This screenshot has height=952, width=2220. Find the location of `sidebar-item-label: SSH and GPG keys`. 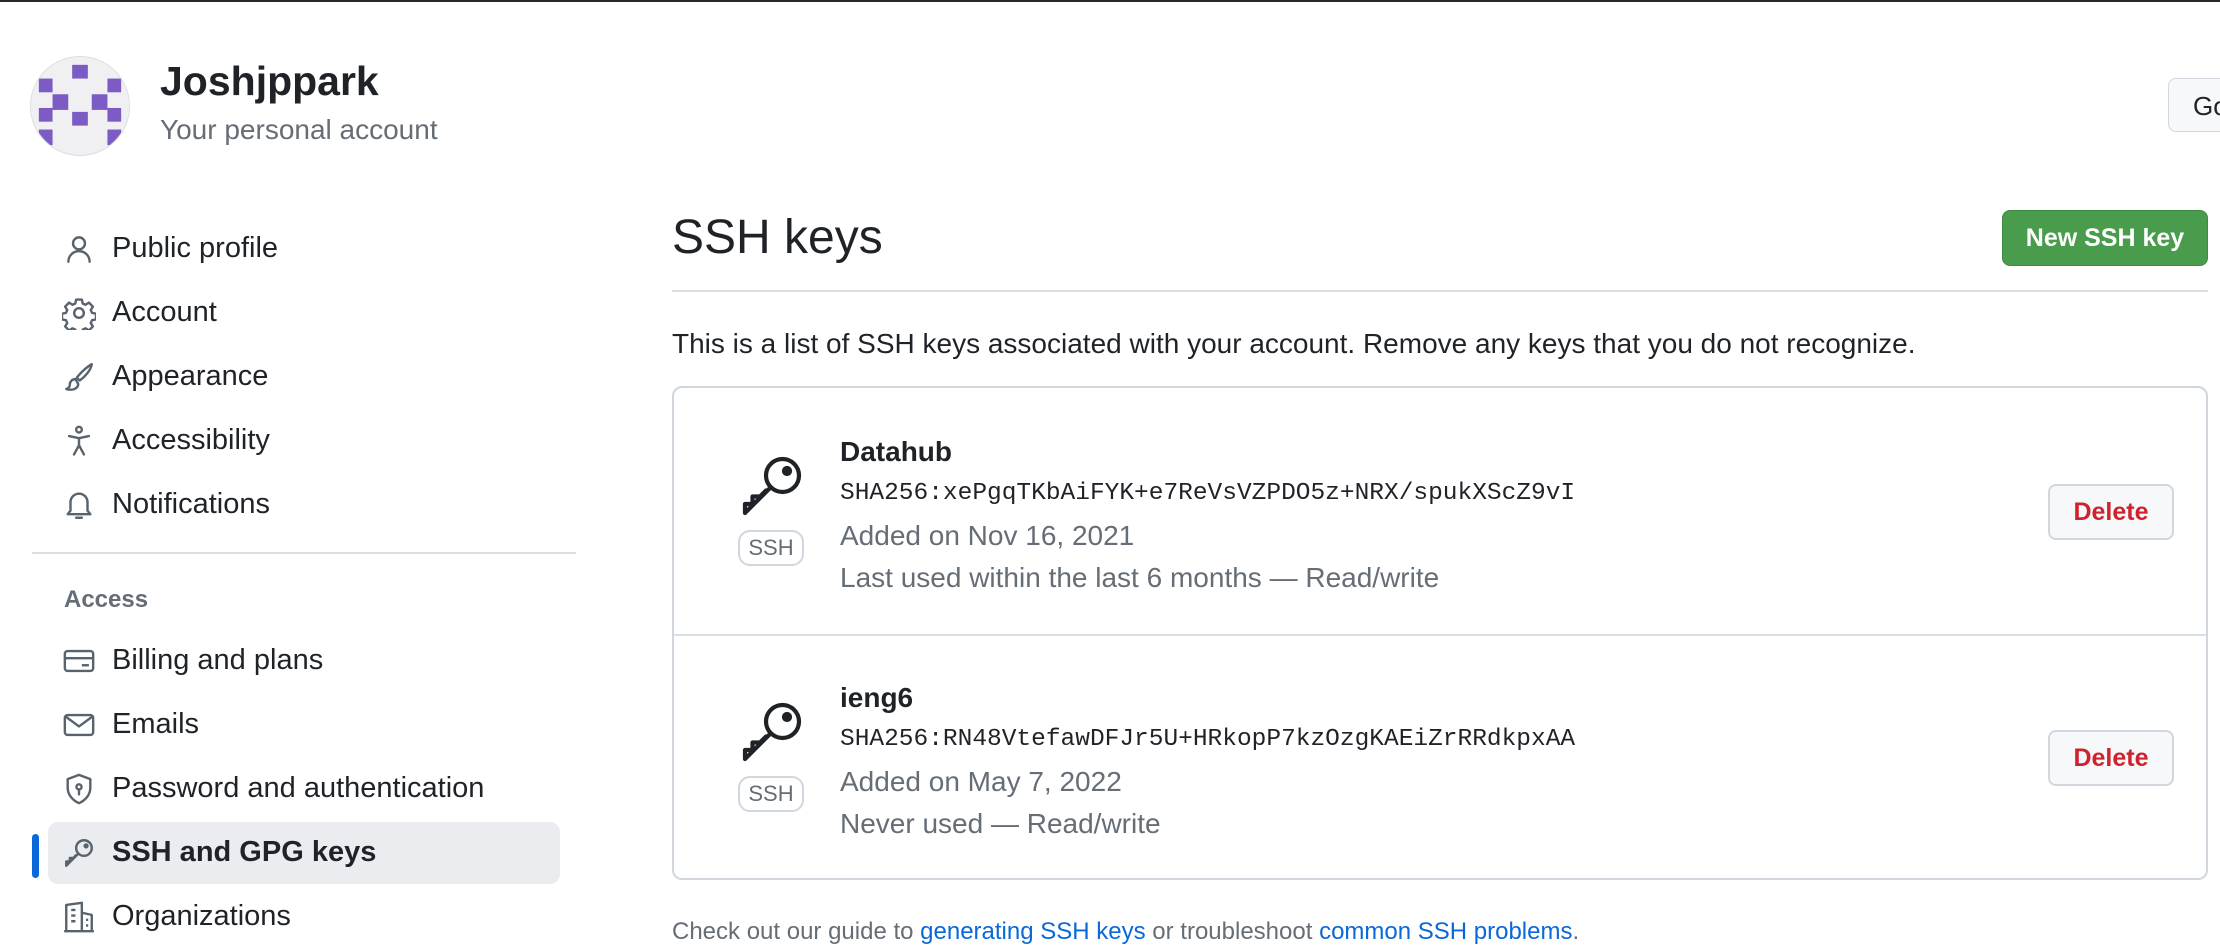

sidebar-item-label: SSH and GPG keys is located at coordinates (244, 852).